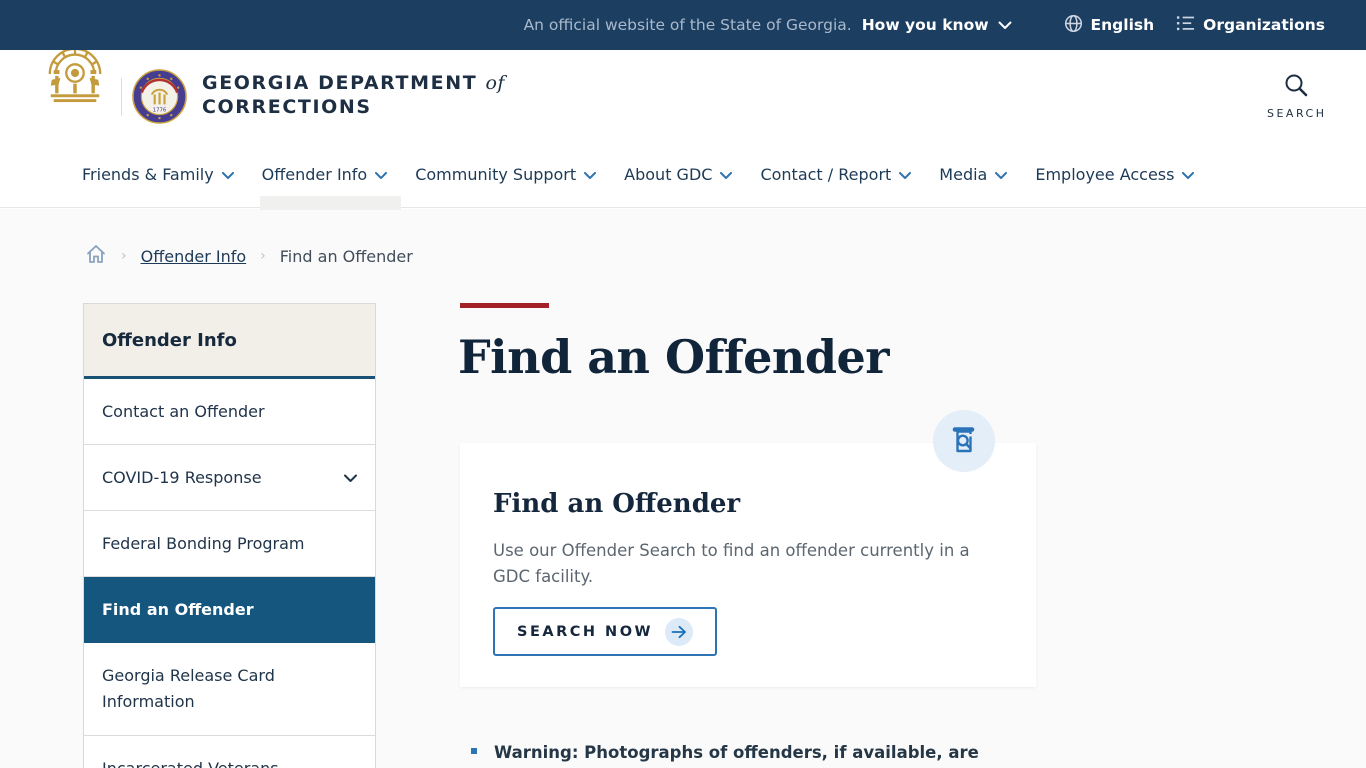 This screenshot has height=768, width=1366. I want to click on home-icon, so click(96, 256).